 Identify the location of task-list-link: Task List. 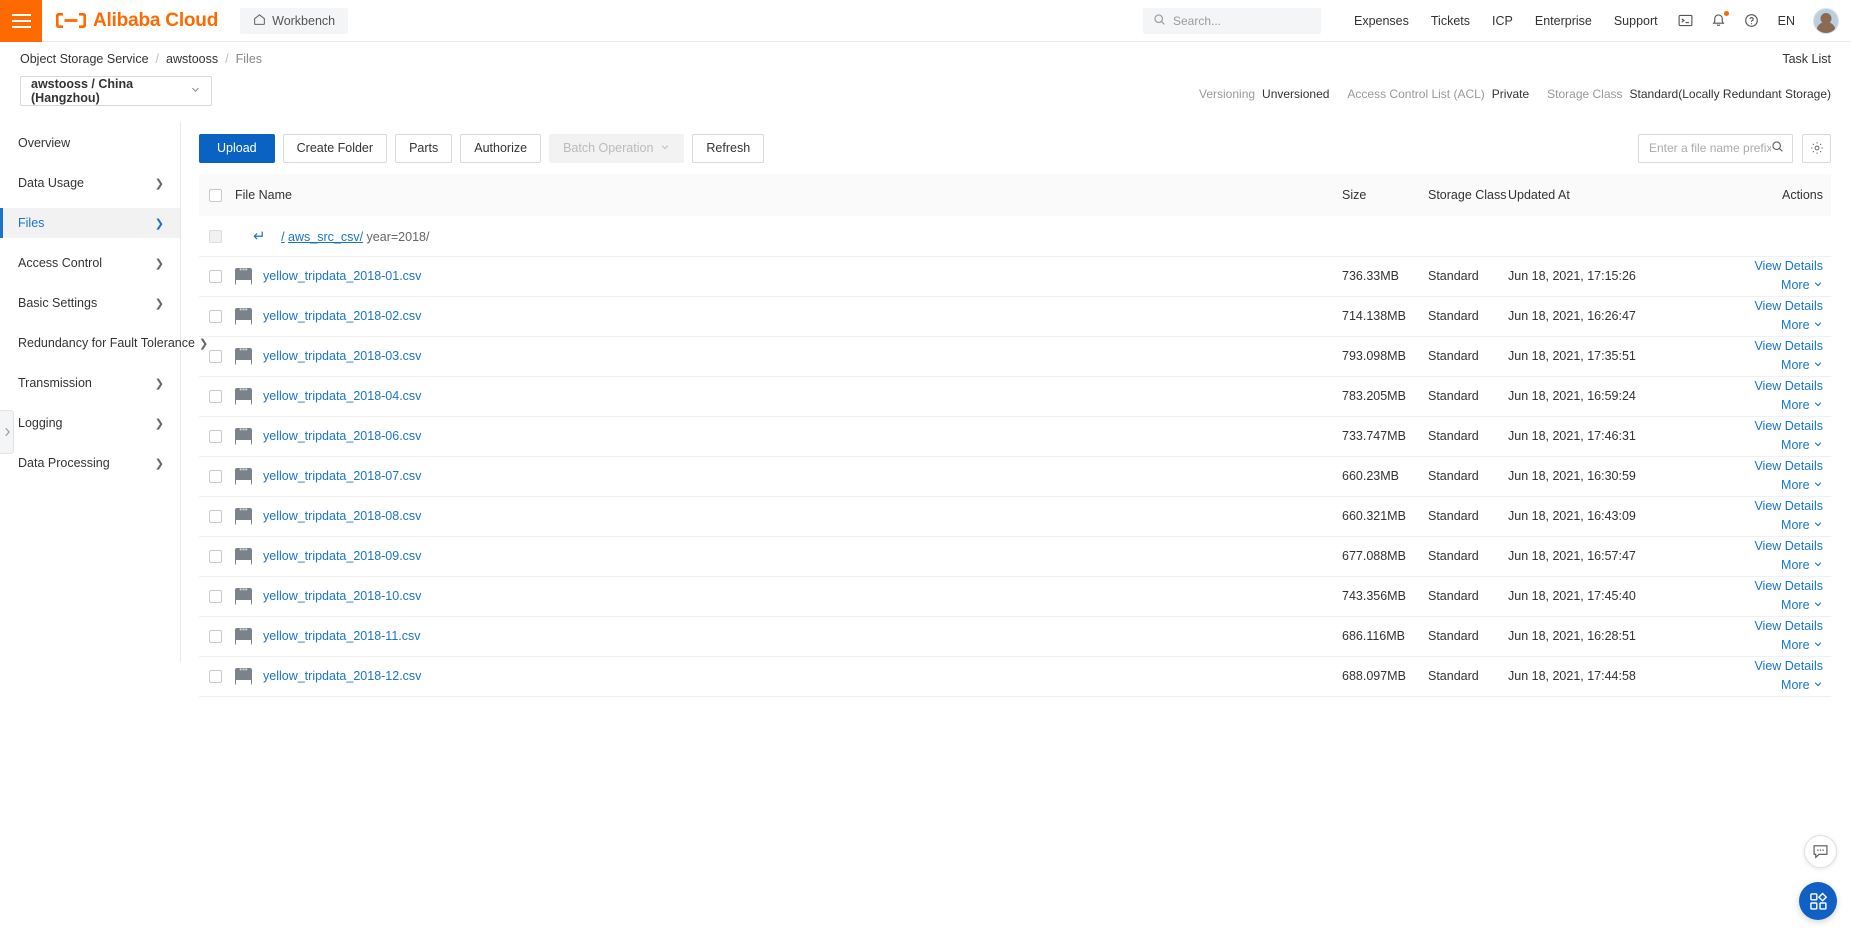
(1806, 59).